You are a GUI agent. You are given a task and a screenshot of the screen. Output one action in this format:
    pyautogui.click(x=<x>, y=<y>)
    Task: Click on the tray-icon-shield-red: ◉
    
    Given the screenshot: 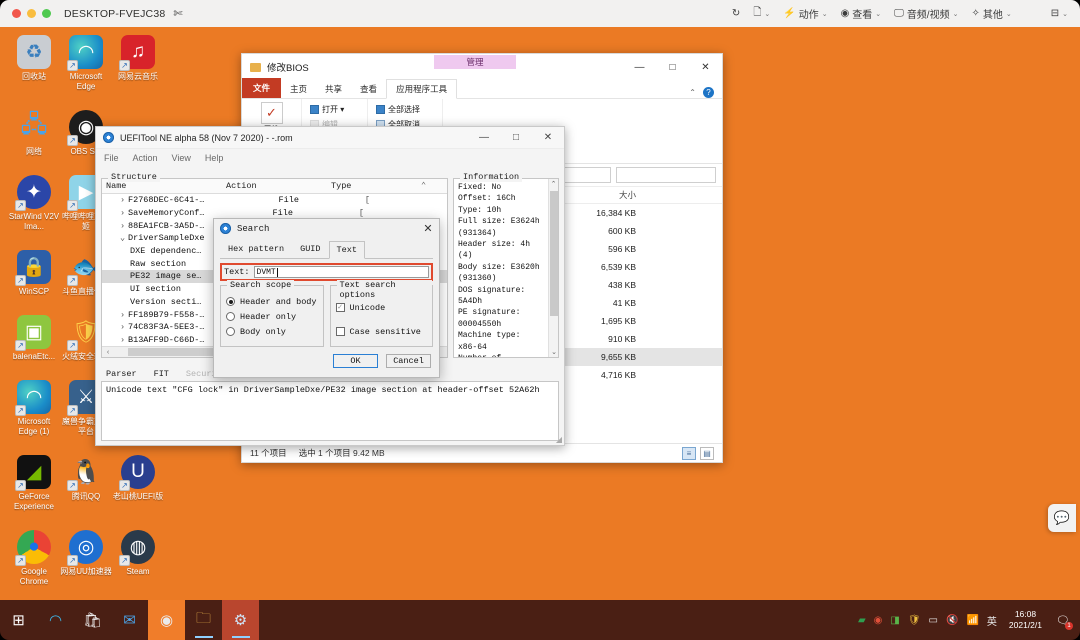 What is the action you would take?
    pyautogui.click(x=878, y=620)
    